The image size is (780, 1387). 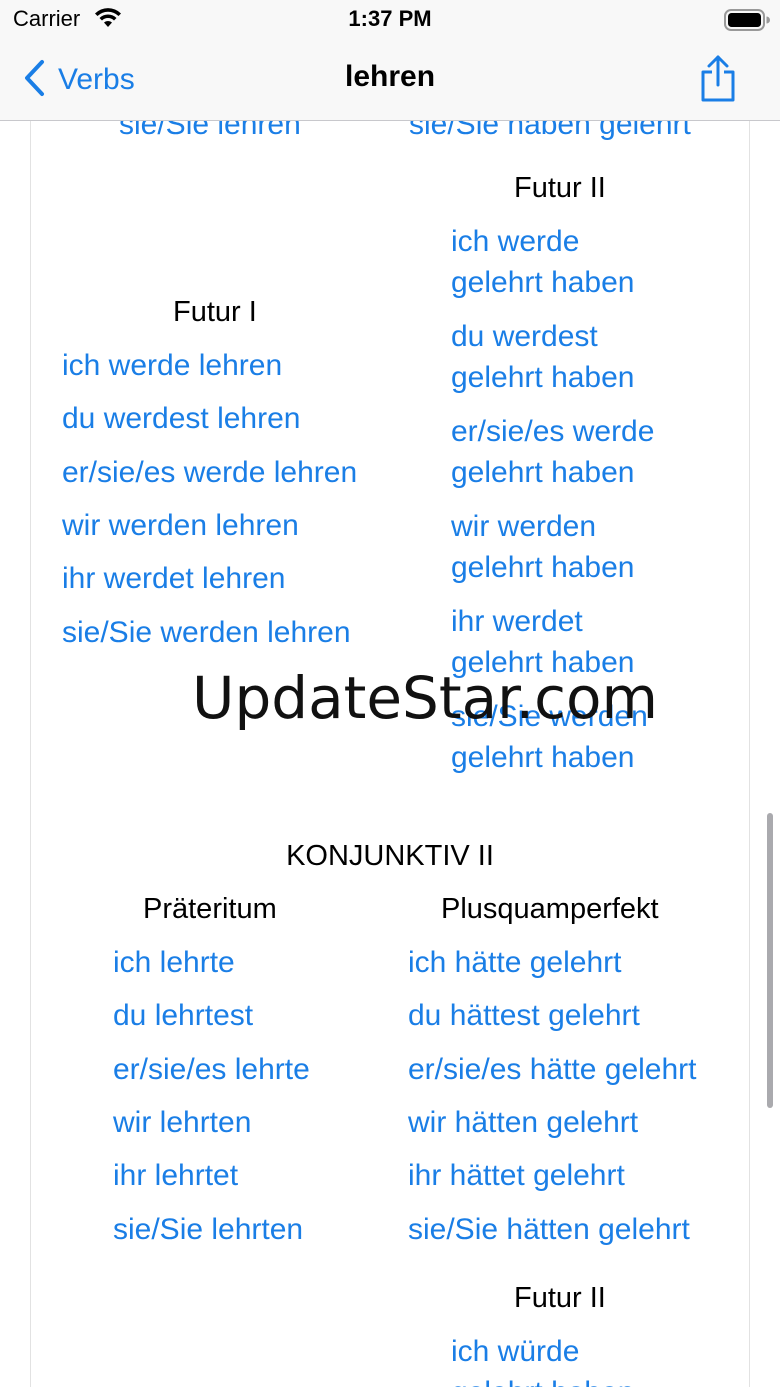 I want to click on navigation-bar: Verbs lehren, so click(x=390, y=80).